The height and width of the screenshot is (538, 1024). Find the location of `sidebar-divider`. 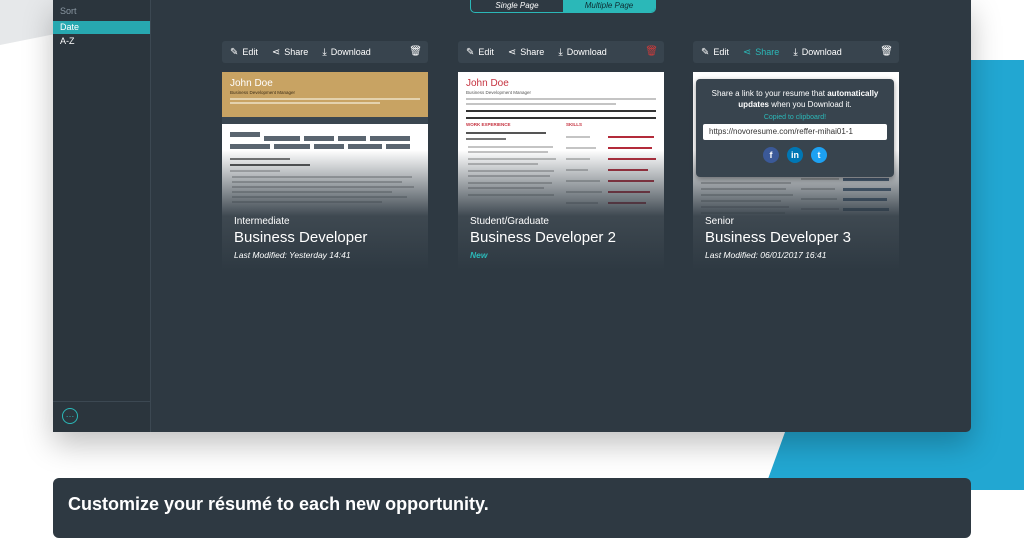

sidebar-divider is located at coordinates (101, 401).